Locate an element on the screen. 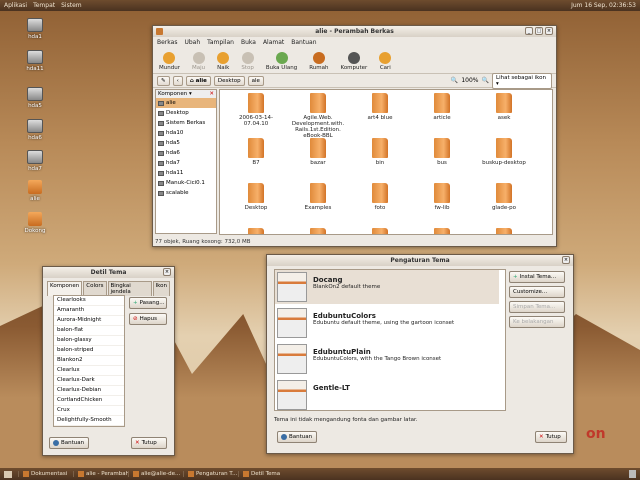 The width and height of the screenshot is (640, 480). theme-option: Gentle-LT is located at coordinates (387, 394).